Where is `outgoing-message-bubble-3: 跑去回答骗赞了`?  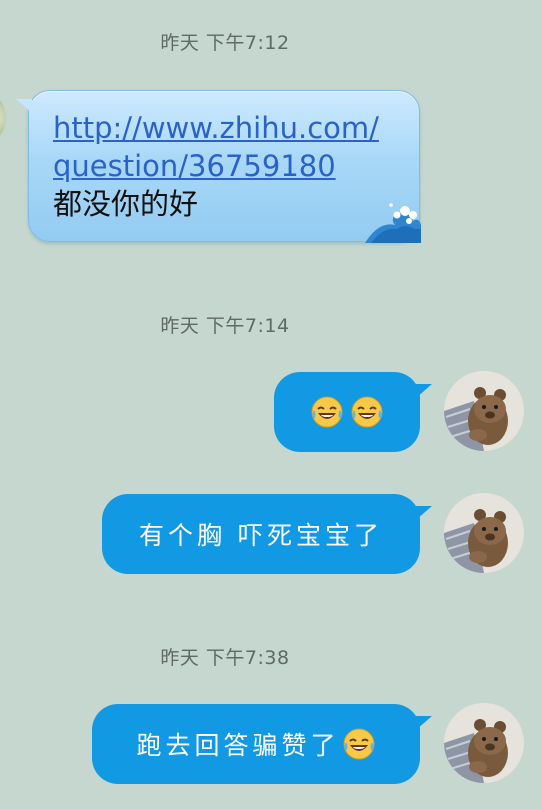
outgoing-message-bubble-3: 跑去回答骗赞了 is located at coordinates (262, 744).